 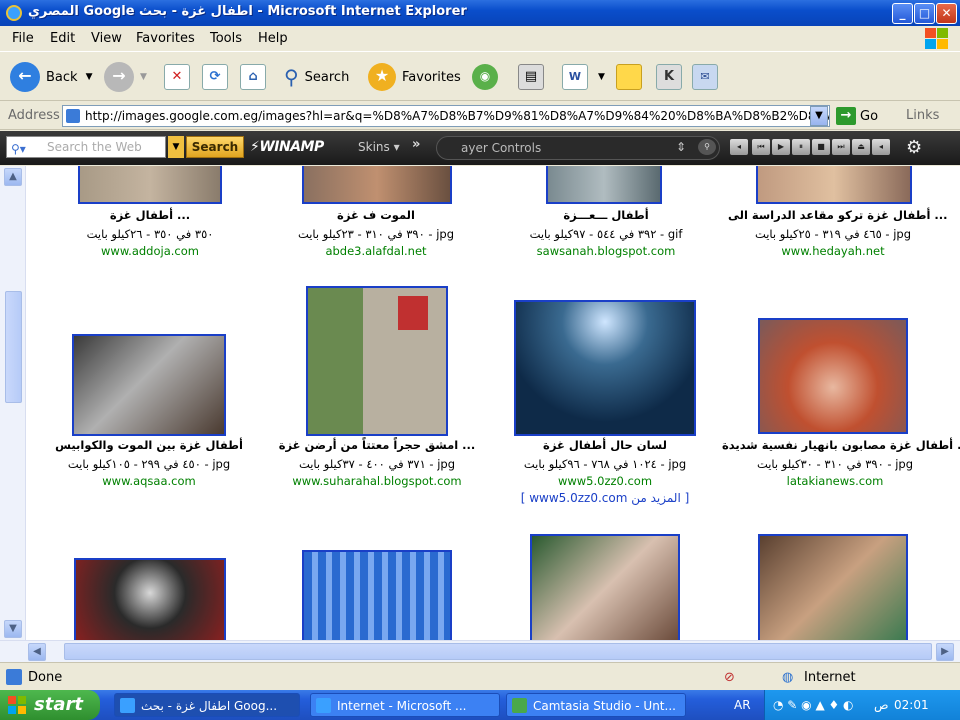 I want to click on menu-file: File, so click(x=23, y=38).